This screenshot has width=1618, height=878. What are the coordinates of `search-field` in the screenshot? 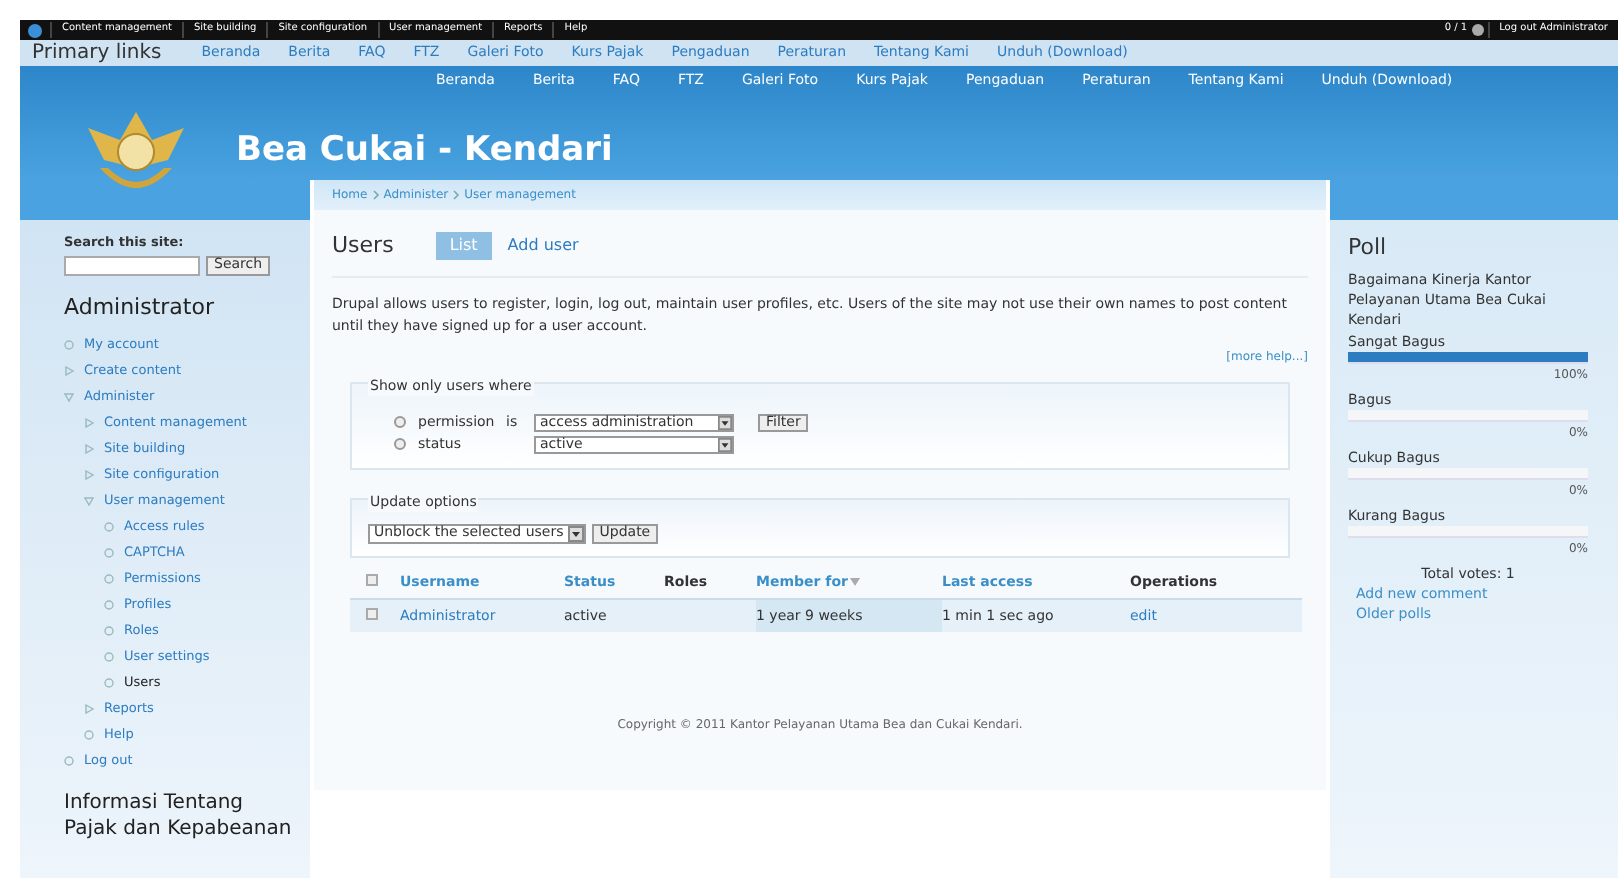 It's located at (132, 265).